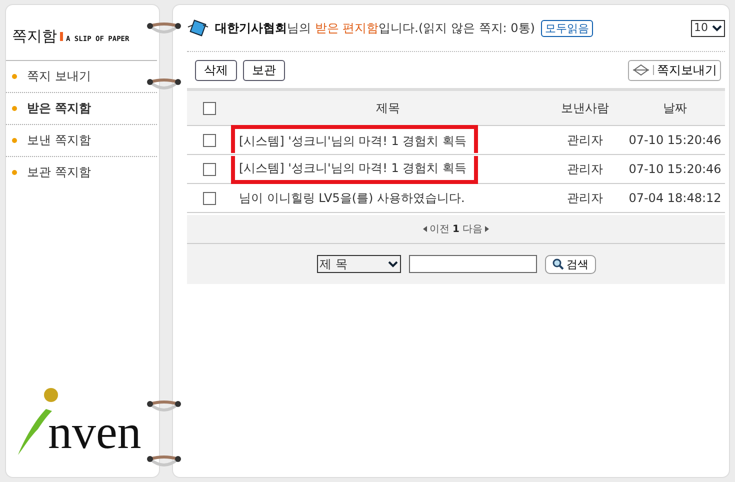  What do you see at coordinates (472, 229) in the screenshot?
I see `next-link: 다음` at bounding box center [472, 229].